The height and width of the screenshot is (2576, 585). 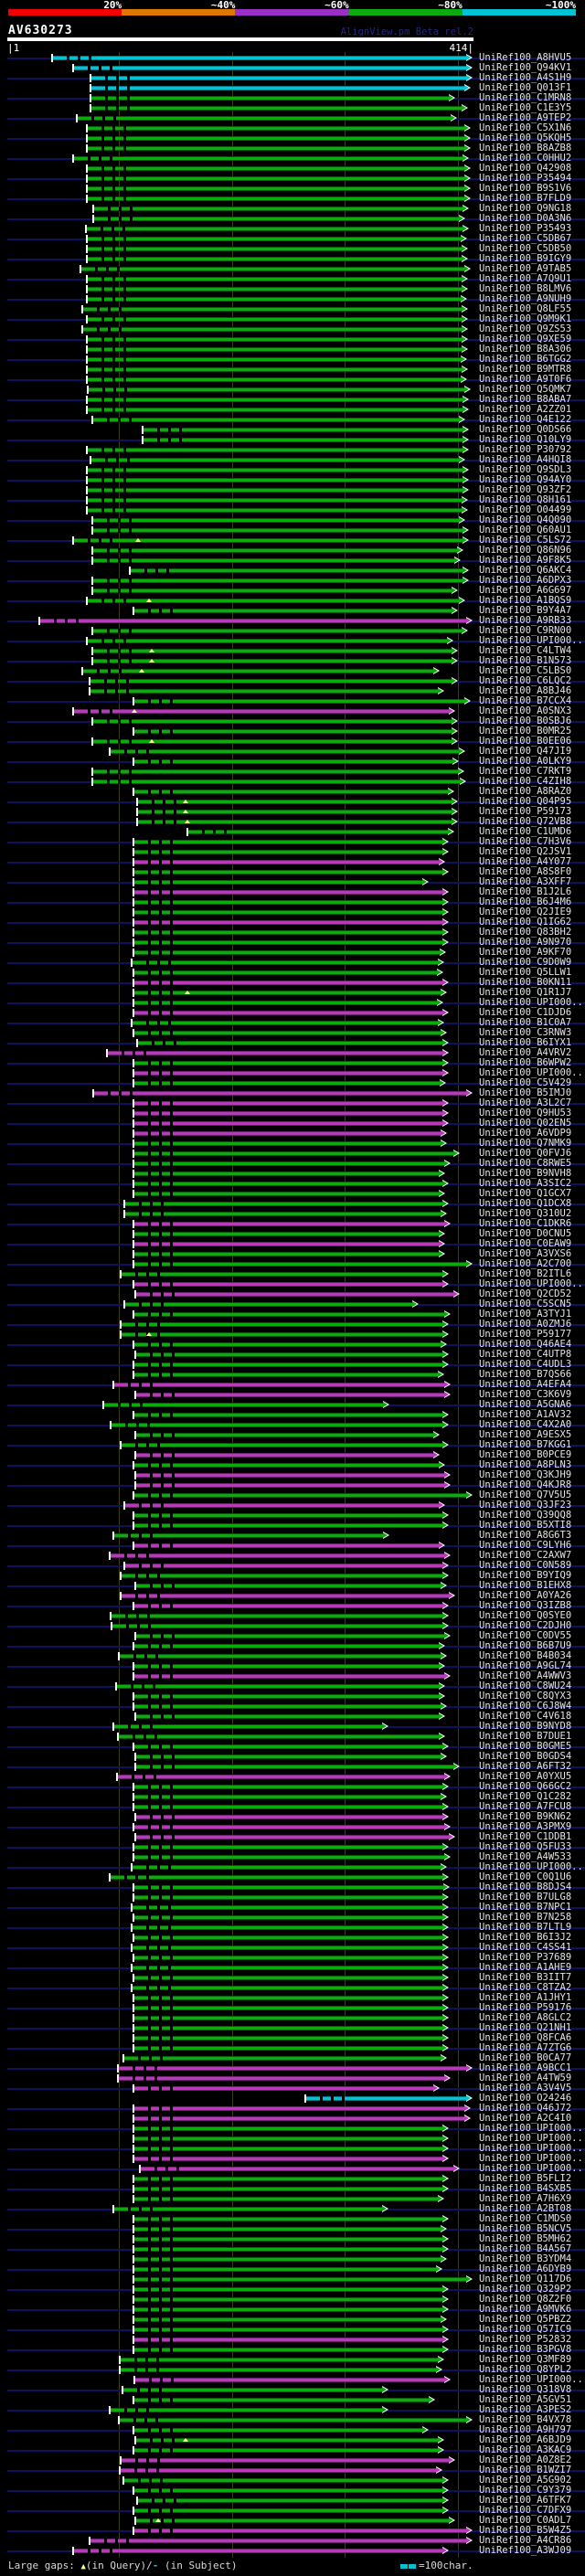 What do you see at coordinates (525, 2551) in the screenshot?
I see `hit-label: UniRef100_A3WJ09` at bounding box center [525, 2551].